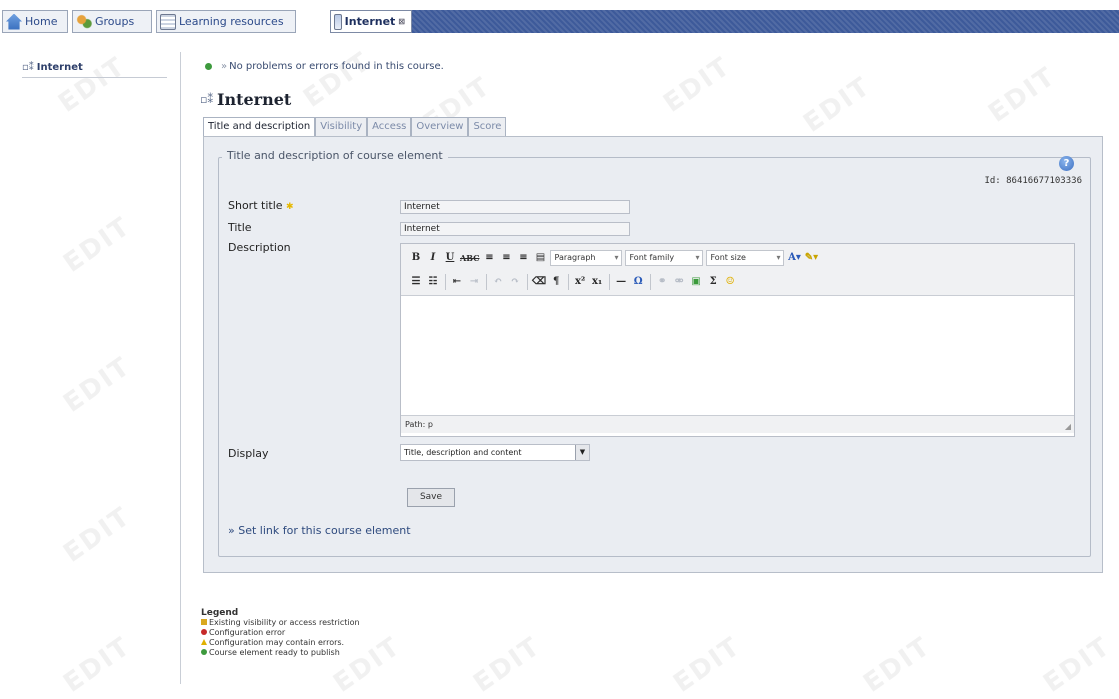 This screenshot has width=1119, height=699. I want to click on tab-label: Groups, so click(115, 21).